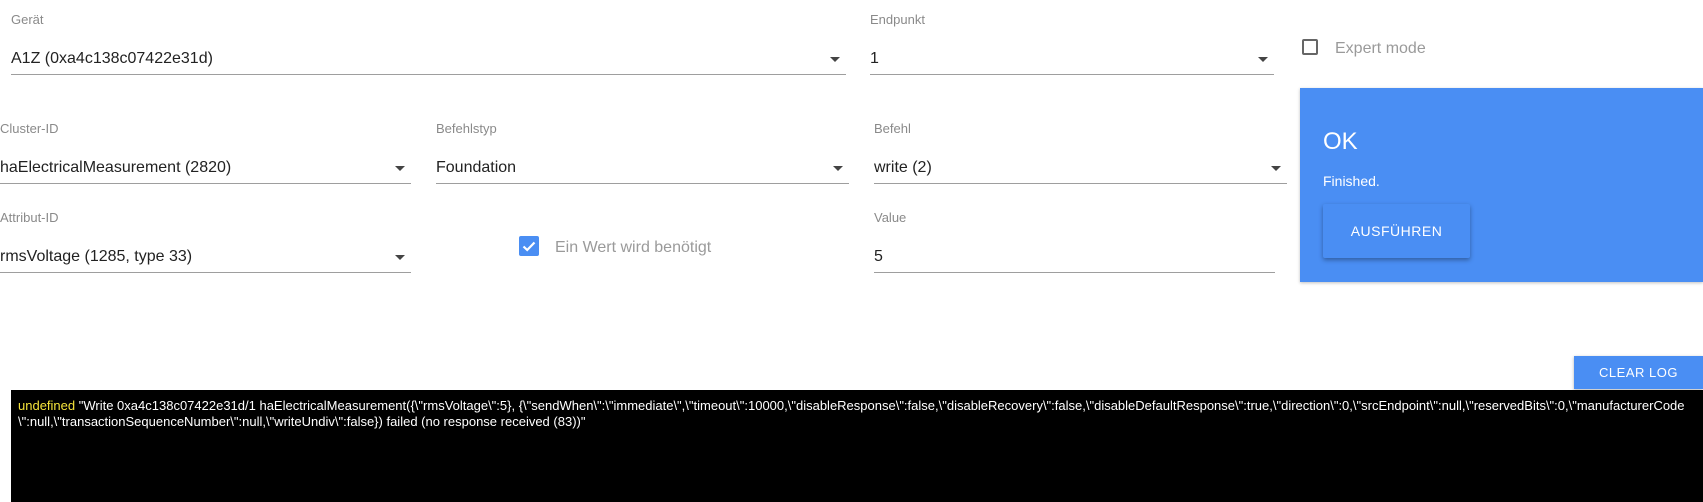 The width and height of the screenshot is (1703, 502). What do you see at coordinates (205, 258) in the screenshot?
I see `attribute-select: rmsVoltage (1285, type 33)` at bounding box center [205, 258].